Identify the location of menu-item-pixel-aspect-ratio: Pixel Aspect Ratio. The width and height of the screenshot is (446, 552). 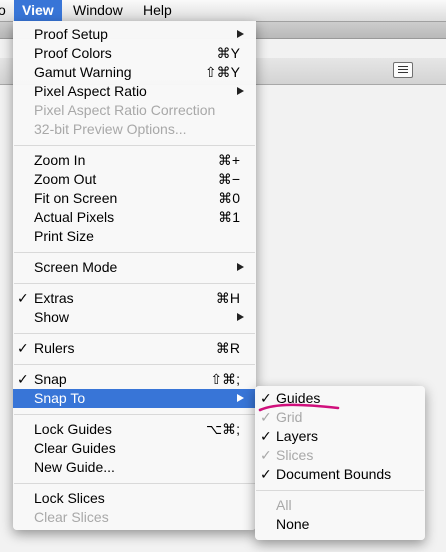
(134, 91).